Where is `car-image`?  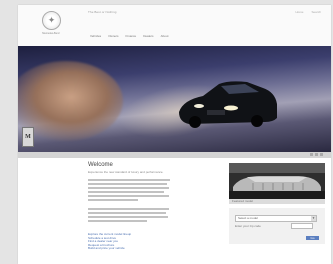
car-image is located at coordinates (228, 104).